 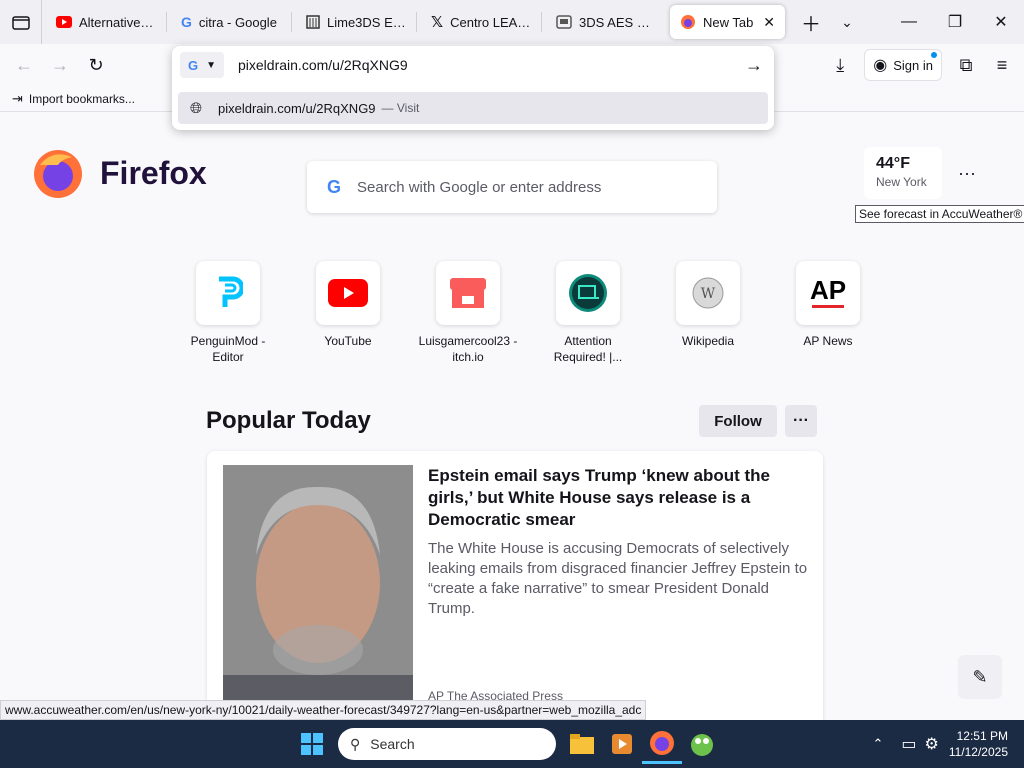 What do you see at coordinates (211, 65) in the screenshot?
I see `chevron-down-icon: ▼` at bounding box center [211, 65].